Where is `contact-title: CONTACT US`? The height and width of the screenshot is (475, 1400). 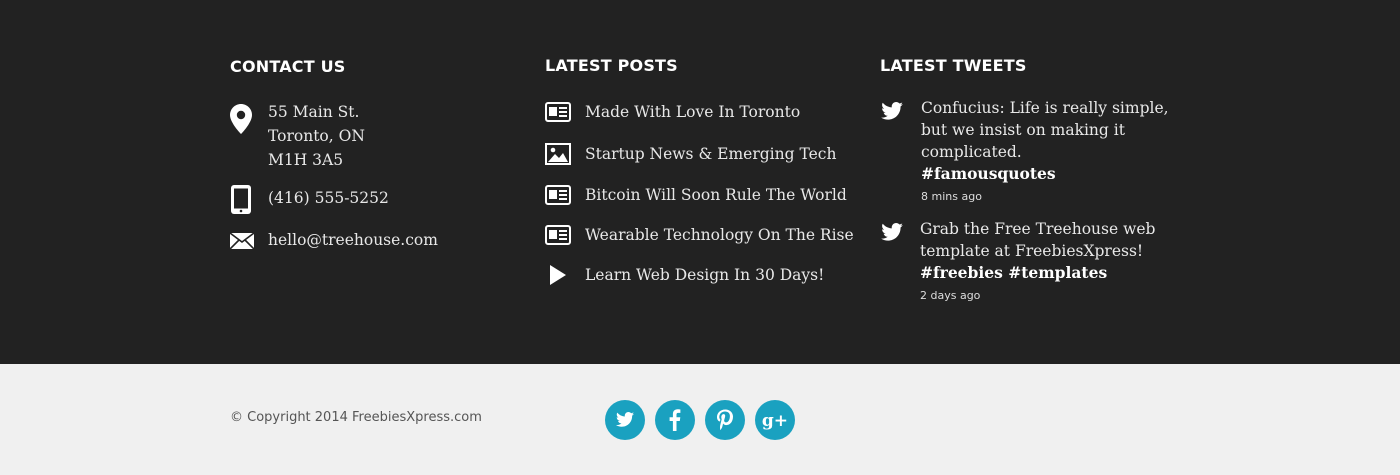 contact-title: CONTACT US is located at coordinates (288, 66).